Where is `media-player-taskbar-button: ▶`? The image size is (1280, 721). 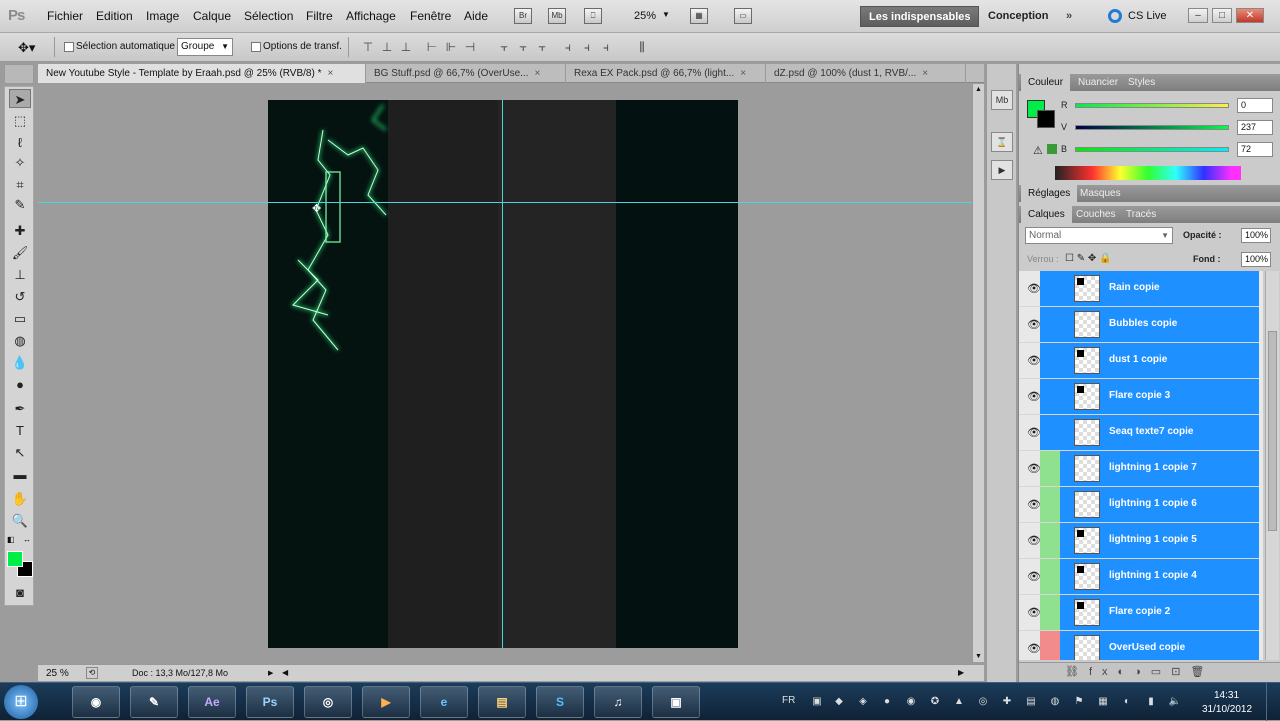 media-player-taskbar-button: ▶ is located at coordinates (386, 702).